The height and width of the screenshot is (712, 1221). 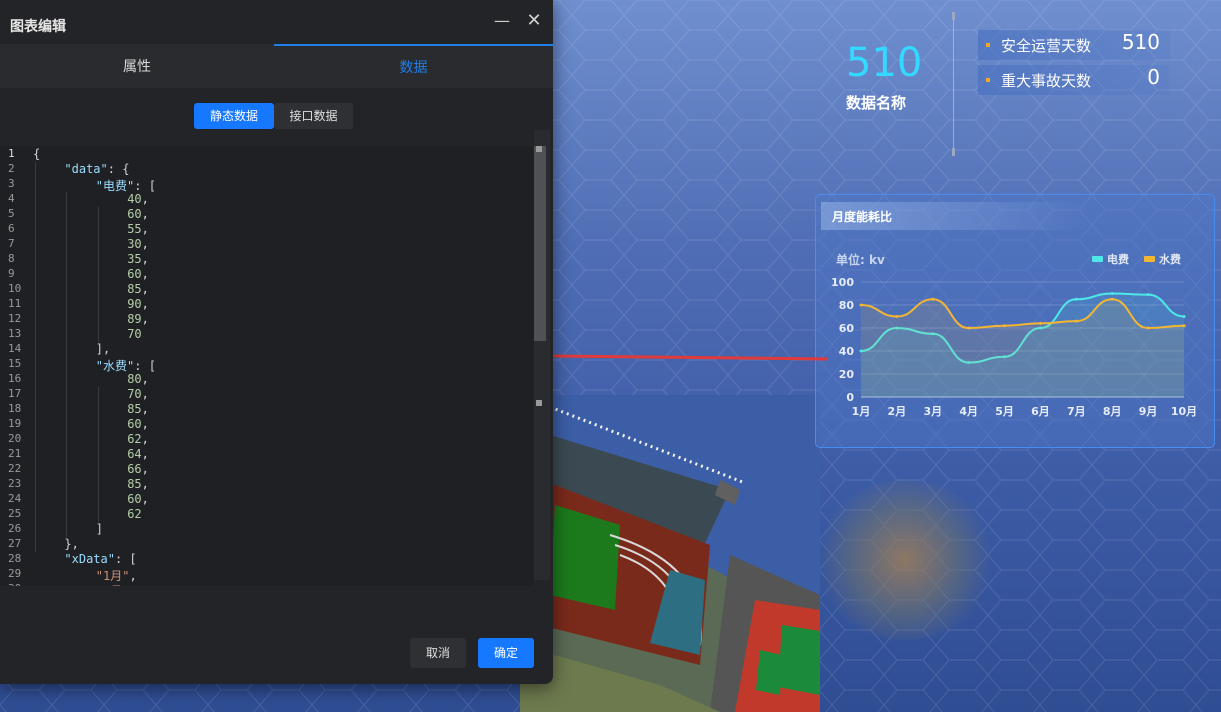 I want to click on stat-label: 重大事故天数, so click(x=1046, y=81).